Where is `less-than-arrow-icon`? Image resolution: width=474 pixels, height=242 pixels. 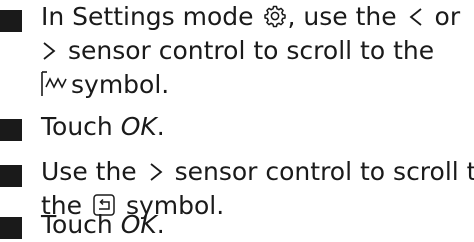
less-than-arrow-icon is located at coordinates (415, 17).